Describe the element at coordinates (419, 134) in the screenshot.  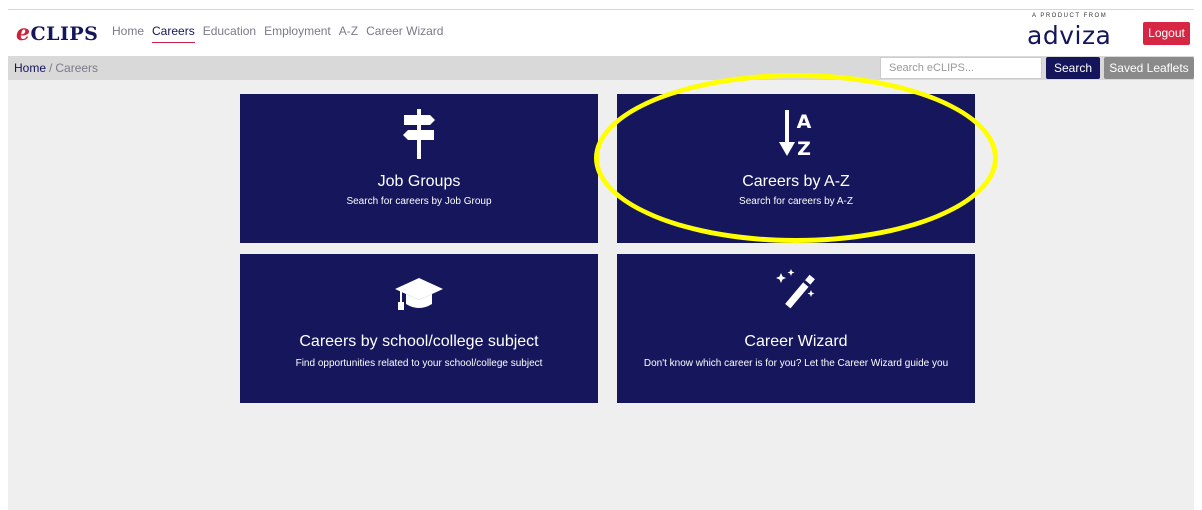
I see `signpost-icon` at that location.